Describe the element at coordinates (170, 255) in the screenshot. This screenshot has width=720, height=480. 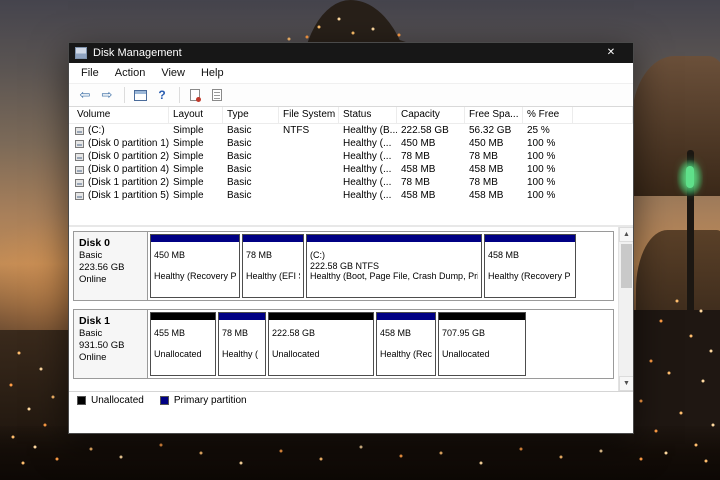
I see `partition-line-1: 450 MB` at that location.